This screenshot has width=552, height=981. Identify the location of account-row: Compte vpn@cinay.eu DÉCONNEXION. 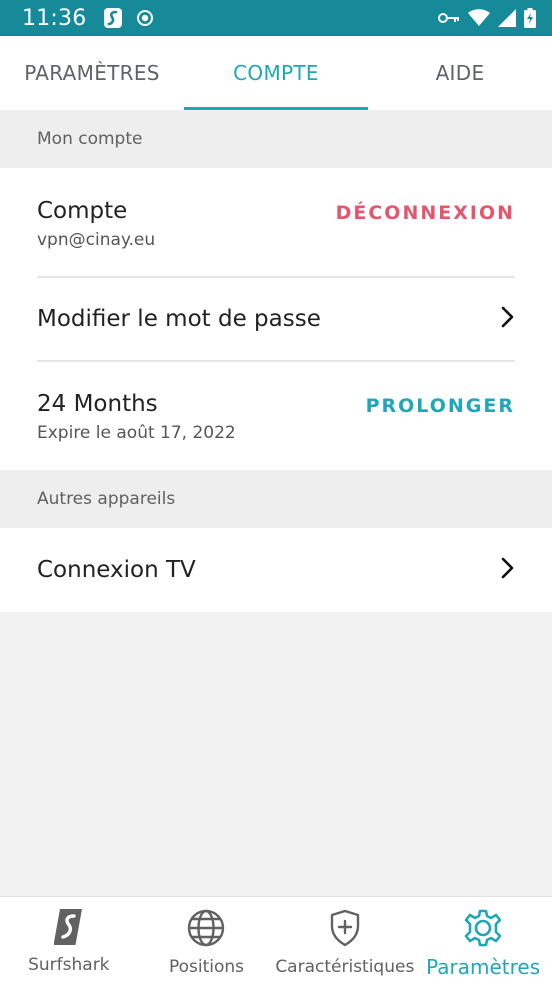
(276, 224).